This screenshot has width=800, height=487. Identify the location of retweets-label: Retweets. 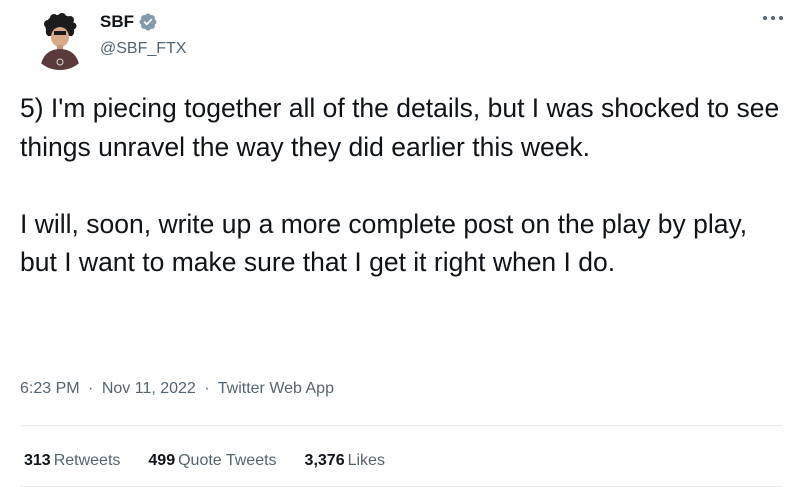
(87, 460).